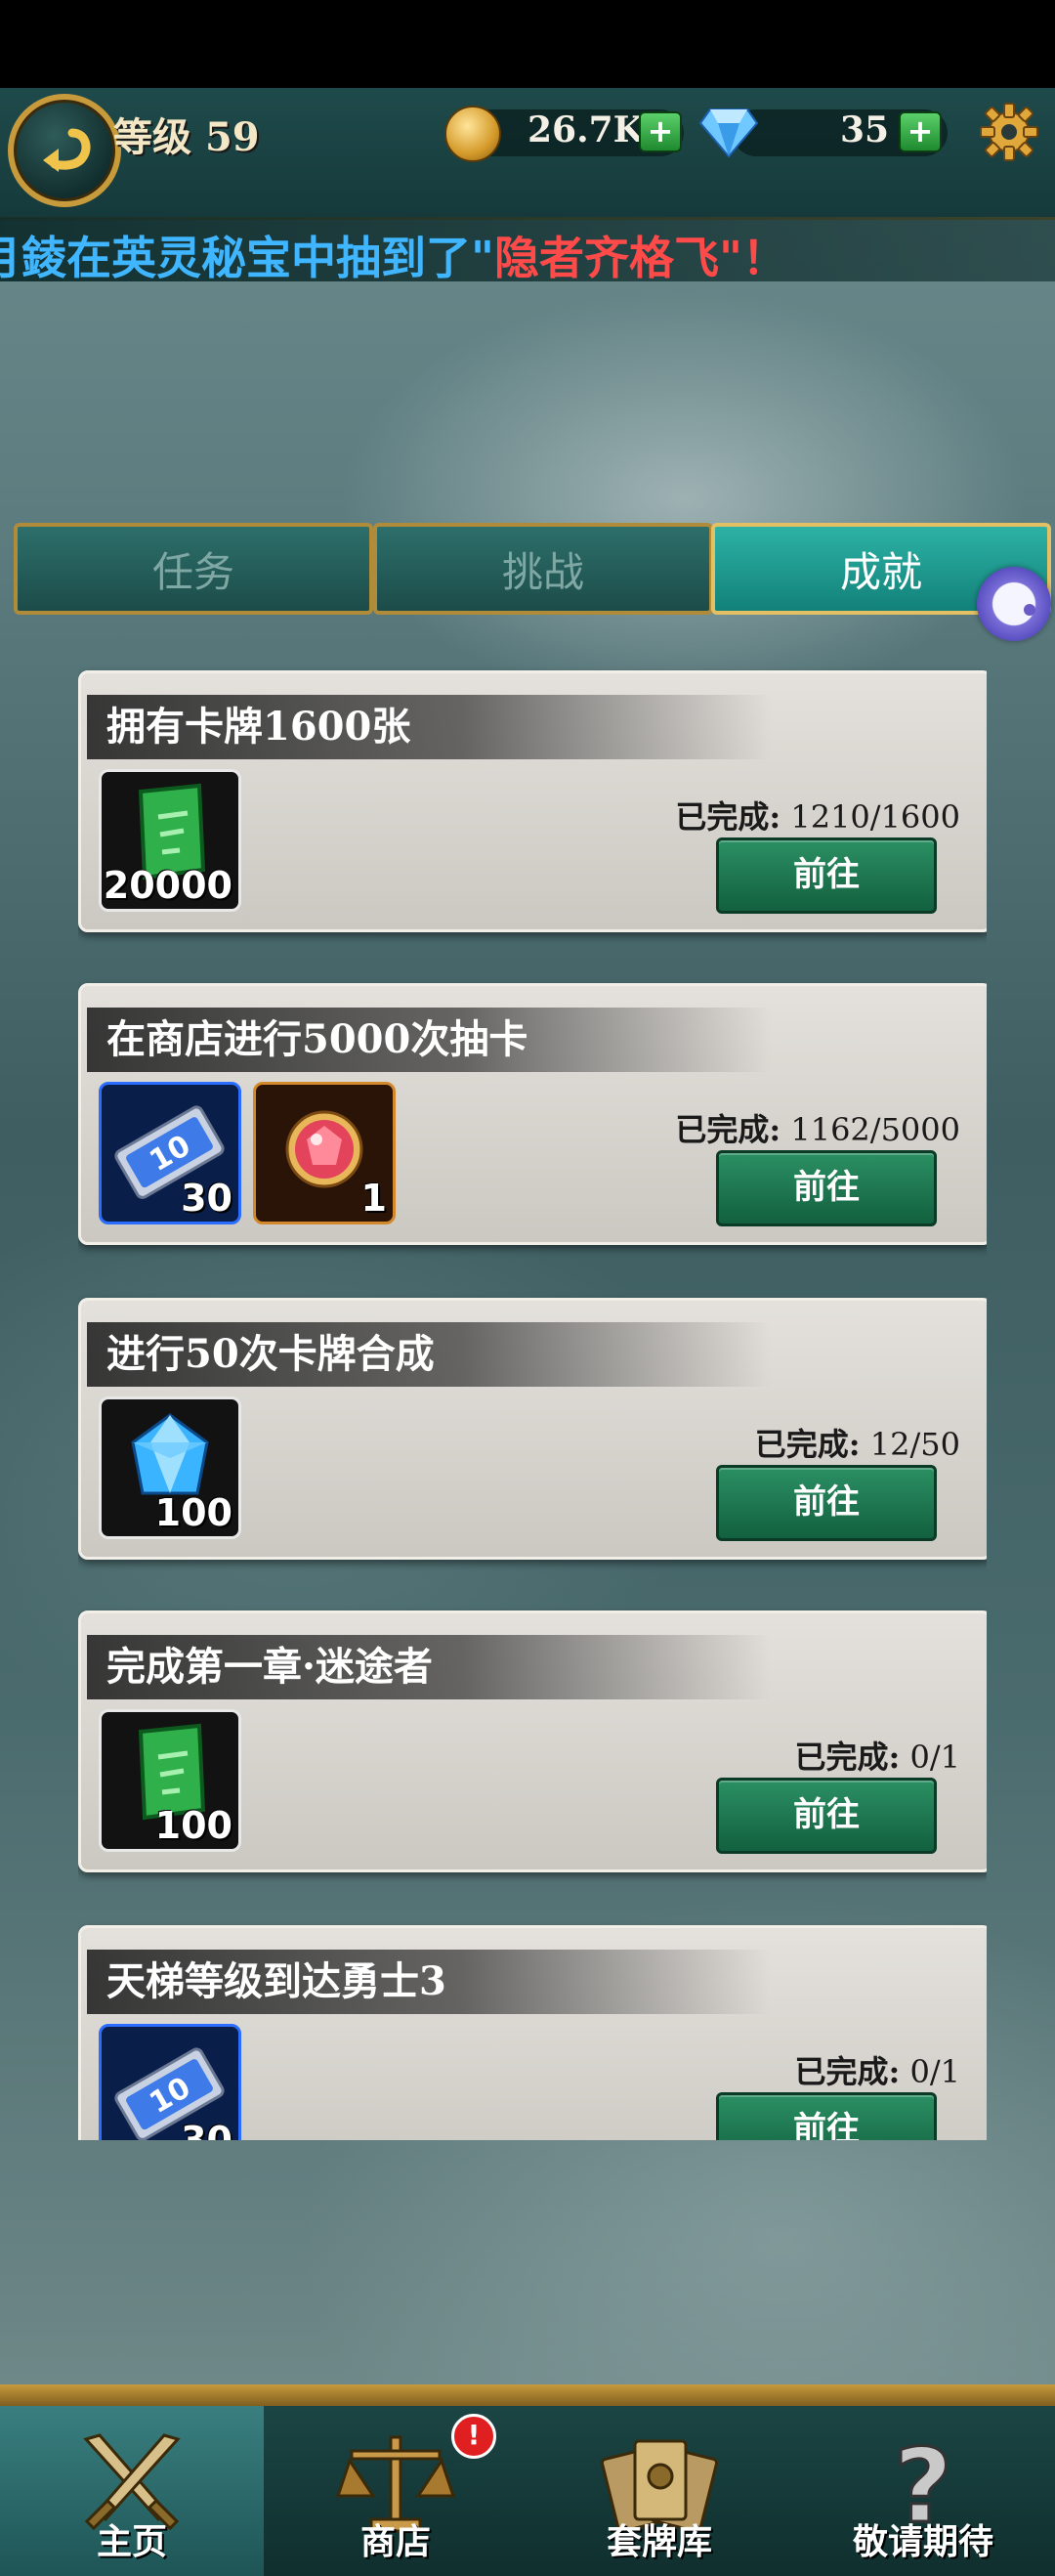 Image resolution: width=1055 pixels, height=2576 pixels. Describe the element at coordinates (660, 2491) in the screenshot. I see `nav-deck: 套牌库` at that location.